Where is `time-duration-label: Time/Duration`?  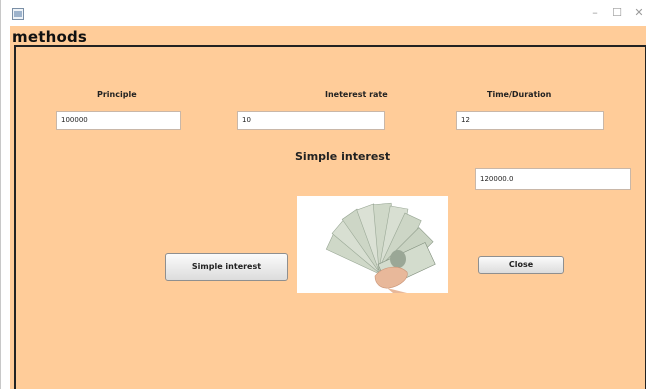 time-duration-label: Time/Duration is located at coordinates (519, 94).